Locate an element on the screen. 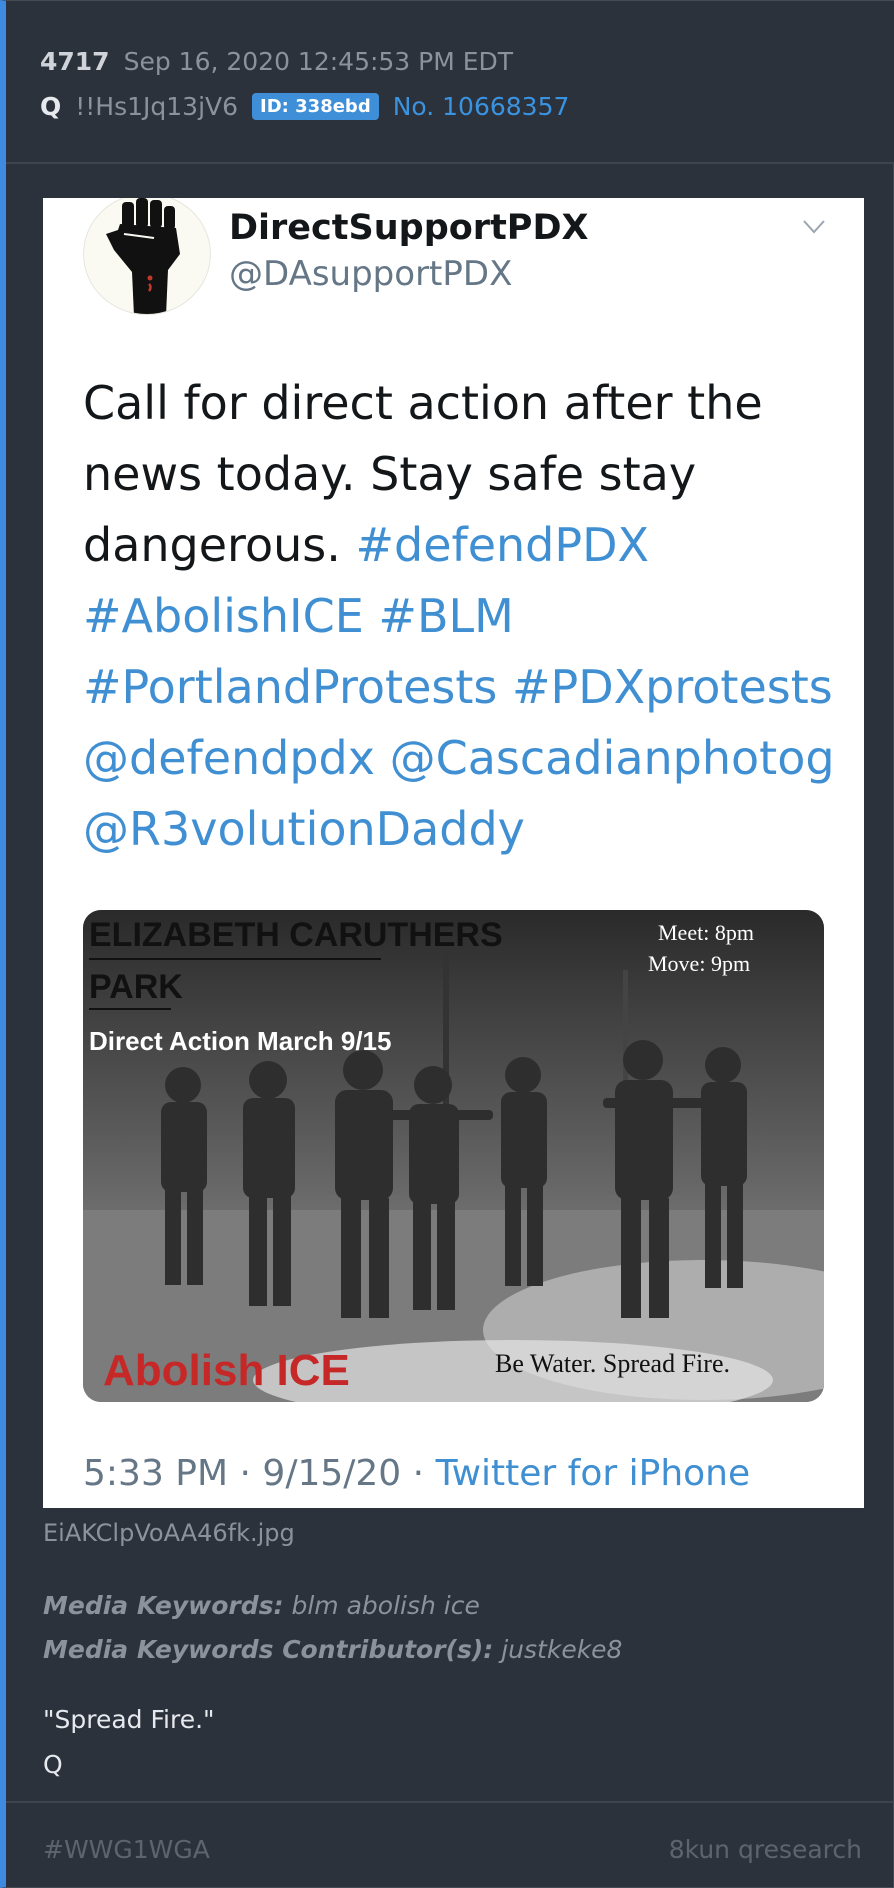 This screenshot has height=1888, width=894. tweet-display-name: DirectSupportPDX is located at coordinates (409, 228).